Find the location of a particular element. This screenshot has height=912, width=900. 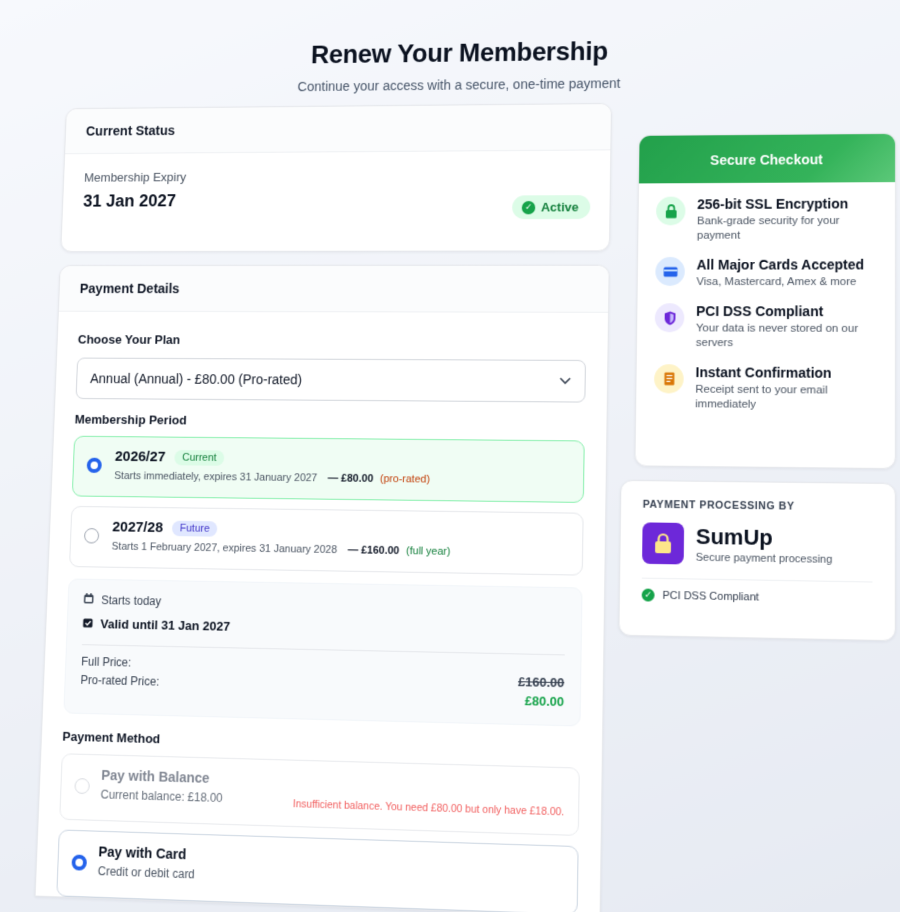

period-price: — £80.00 is located at coordinates (350, 478).